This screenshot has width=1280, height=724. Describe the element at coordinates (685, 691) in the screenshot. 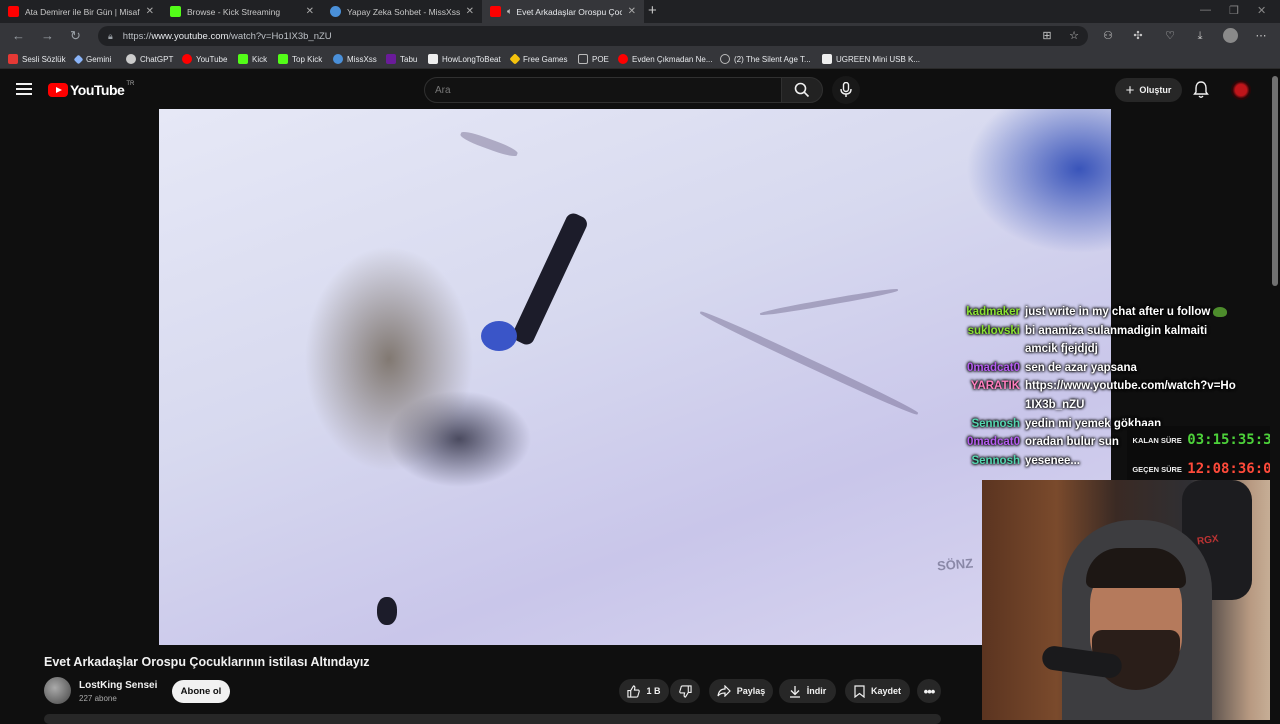

I see `dislike-button` at that location.